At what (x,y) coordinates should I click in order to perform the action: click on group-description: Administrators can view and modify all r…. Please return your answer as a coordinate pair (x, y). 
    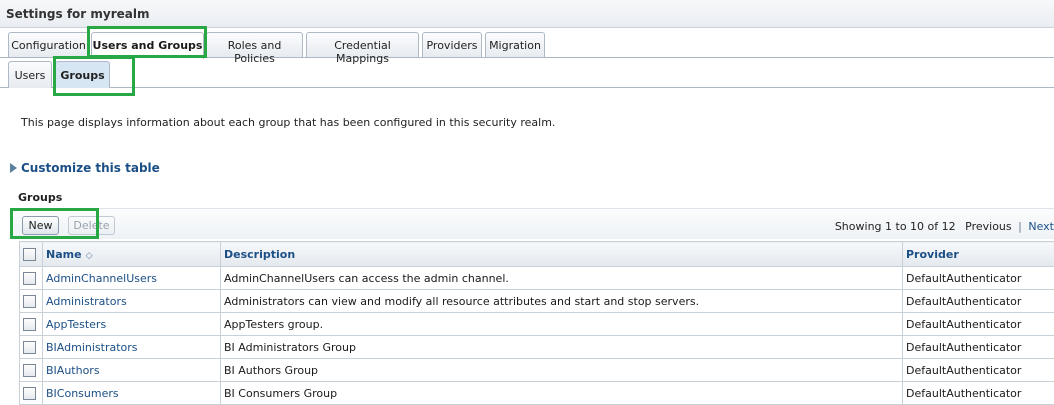
    Looking at the image, I should click on (562, 301).